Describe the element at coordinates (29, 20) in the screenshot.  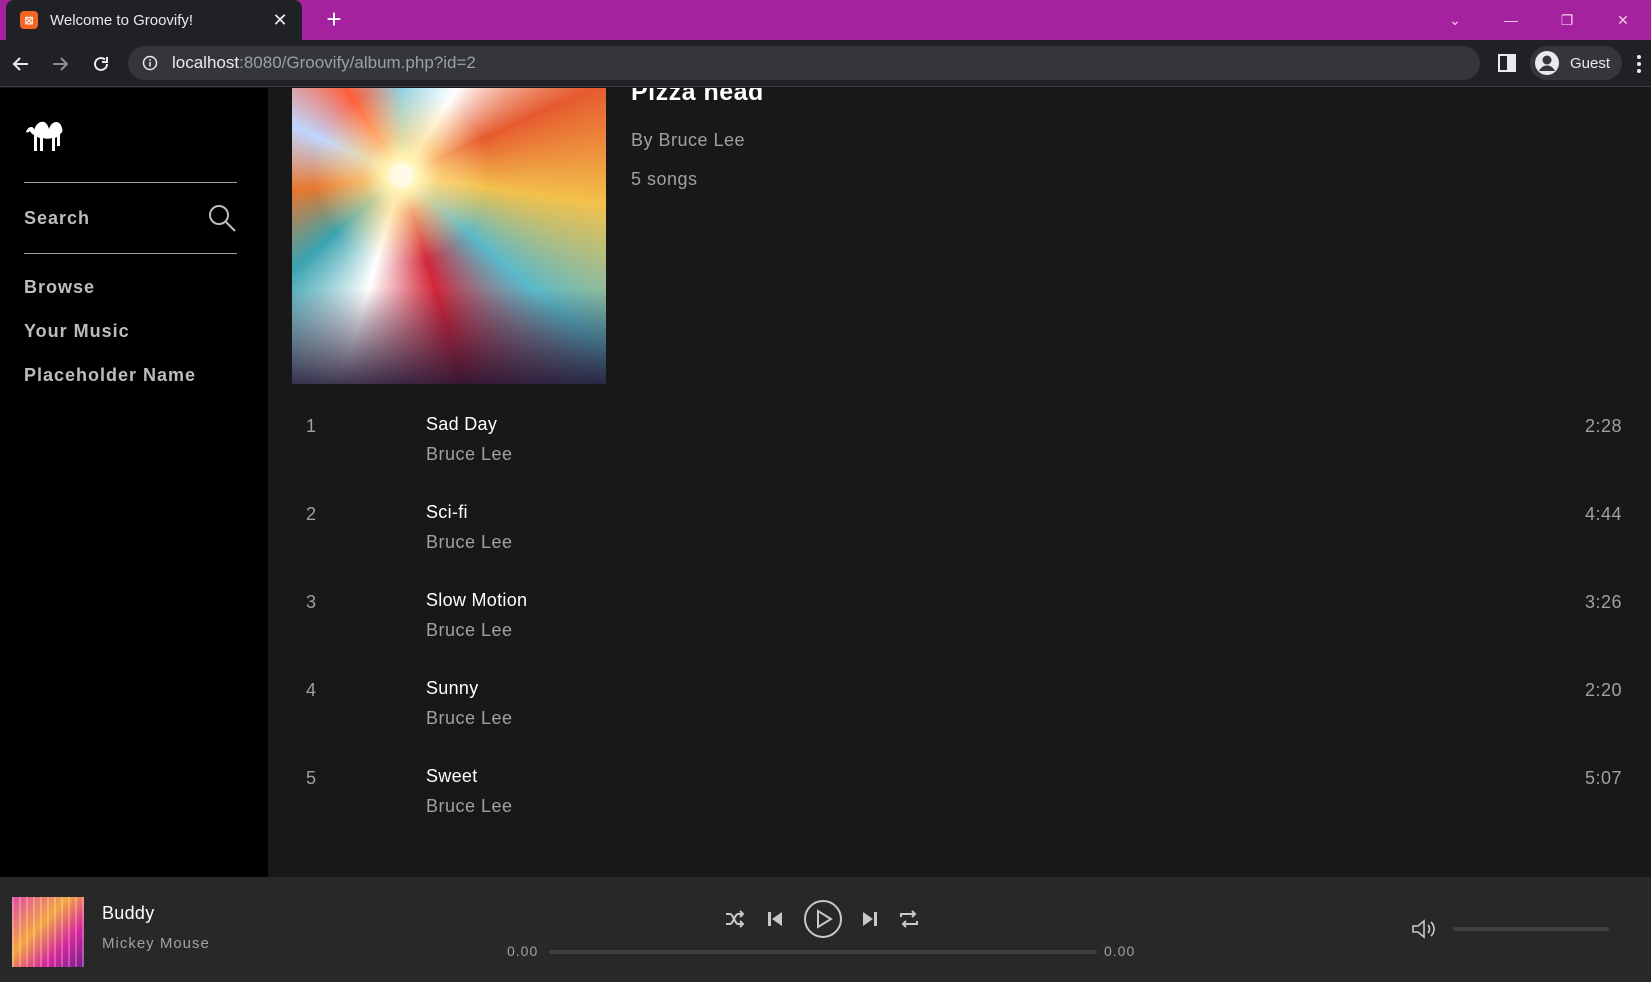
I see `xampp-icon: ⊠` at that location.